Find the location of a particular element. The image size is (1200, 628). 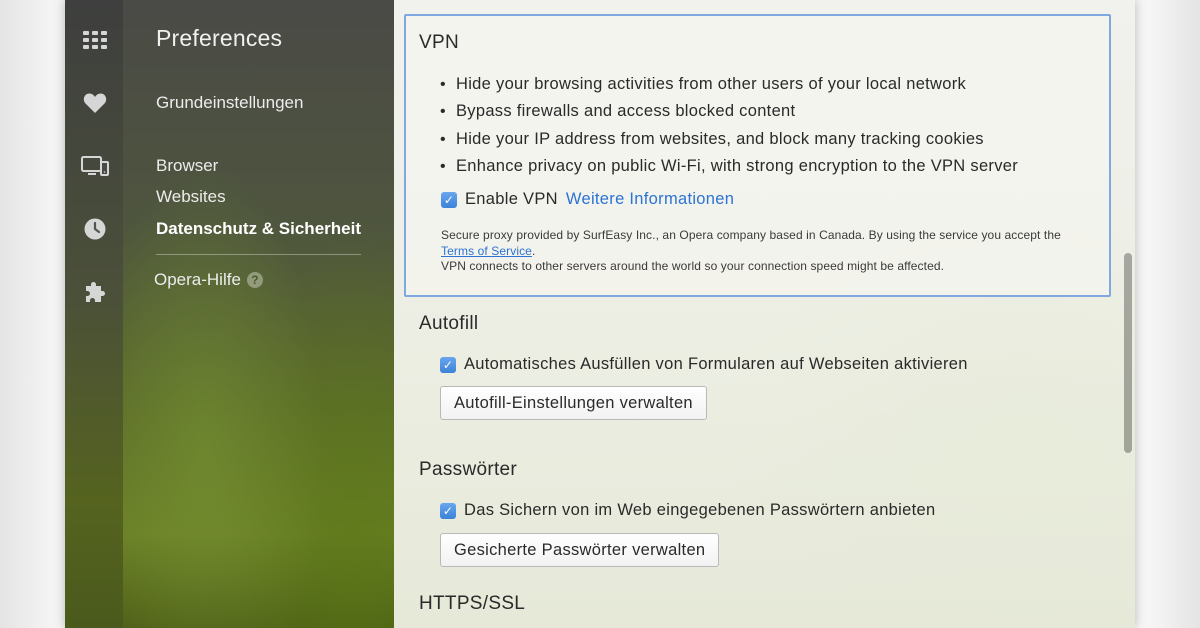

autofill-checkbox: ✓ is located at coordinates (448, 364).